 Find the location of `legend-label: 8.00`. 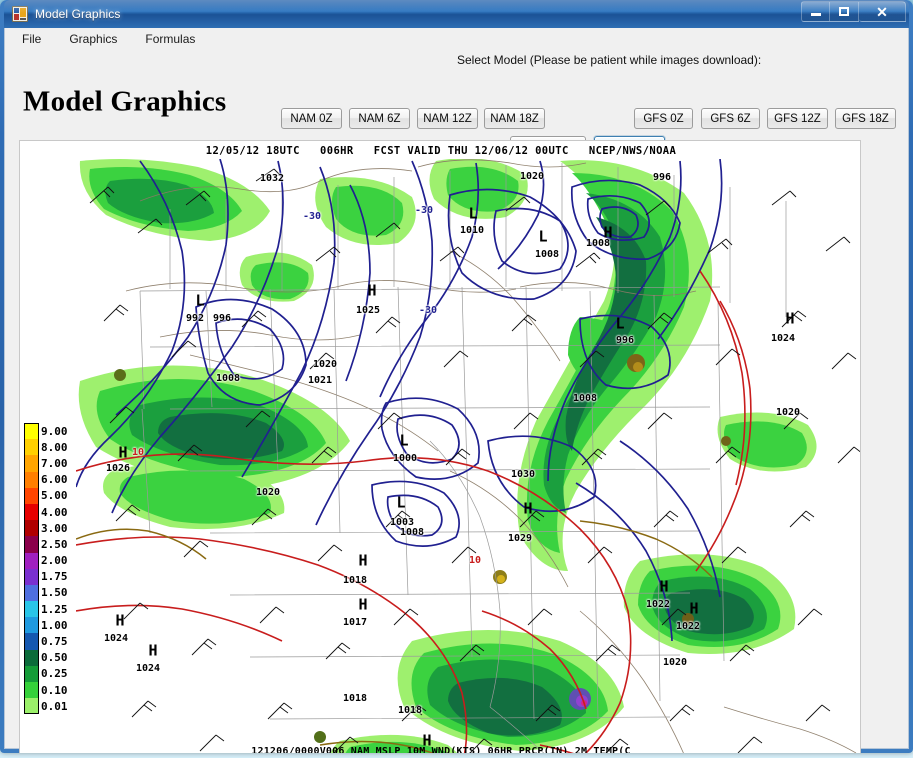

legend-label: 8.00 is located at coordinates (54, 447).